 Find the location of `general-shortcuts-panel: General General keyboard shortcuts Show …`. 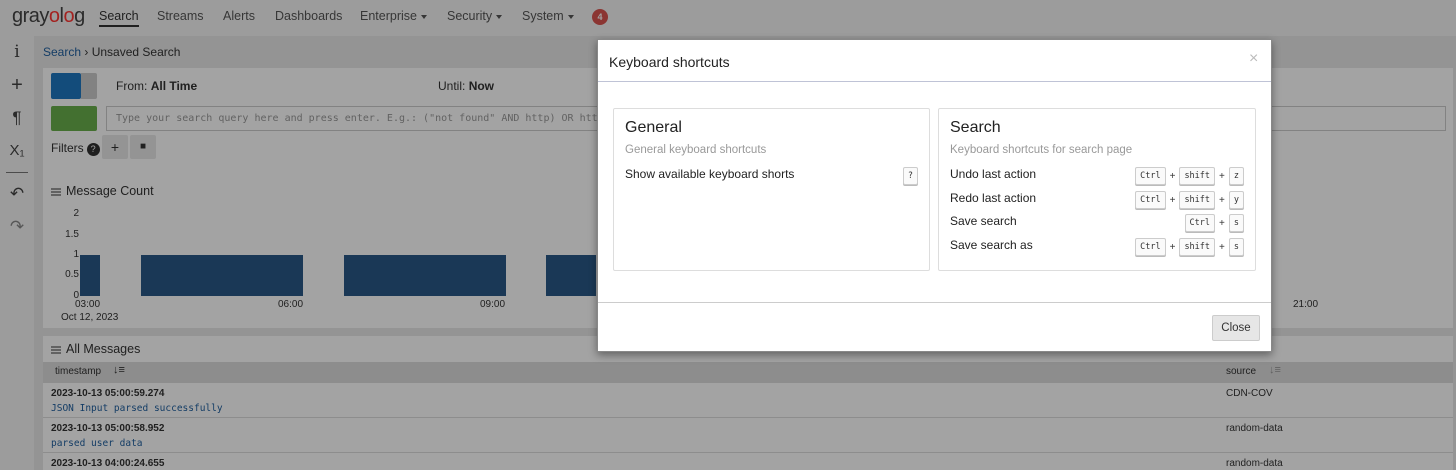

general-shortcuts-panel: General General keyboard shortcuts Show … is located at coordinates (771, 189).